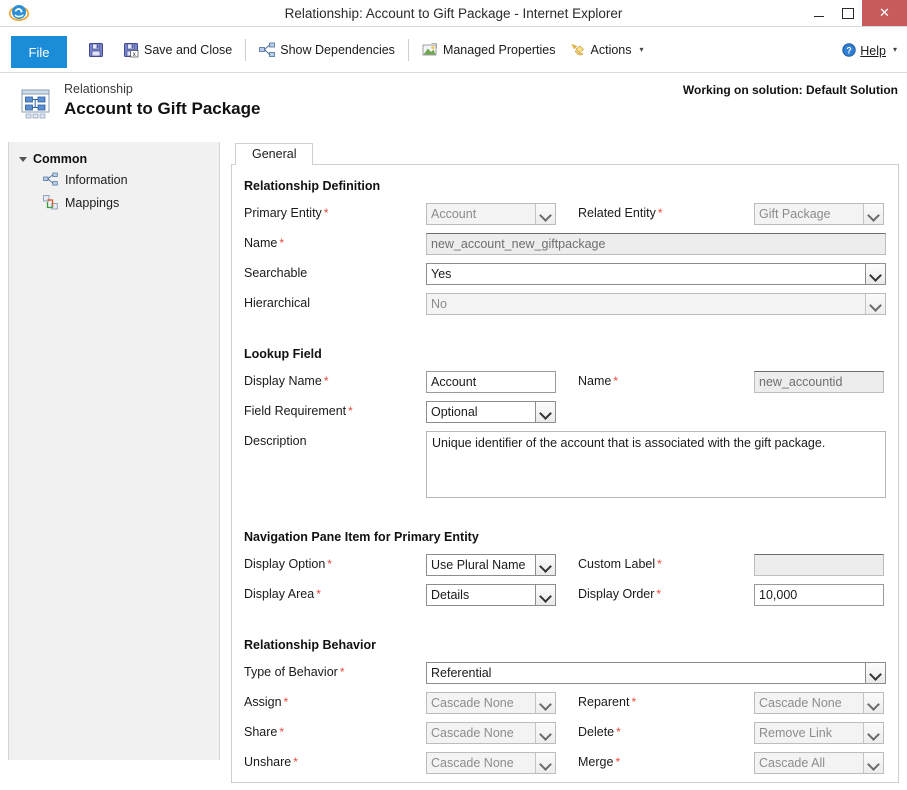 This screenshot has height=790, width=907. Describe the element at coordinates (565, 412) in the screenshot. I see `row-field-requirement: Field Requirement * Optional` at that location.